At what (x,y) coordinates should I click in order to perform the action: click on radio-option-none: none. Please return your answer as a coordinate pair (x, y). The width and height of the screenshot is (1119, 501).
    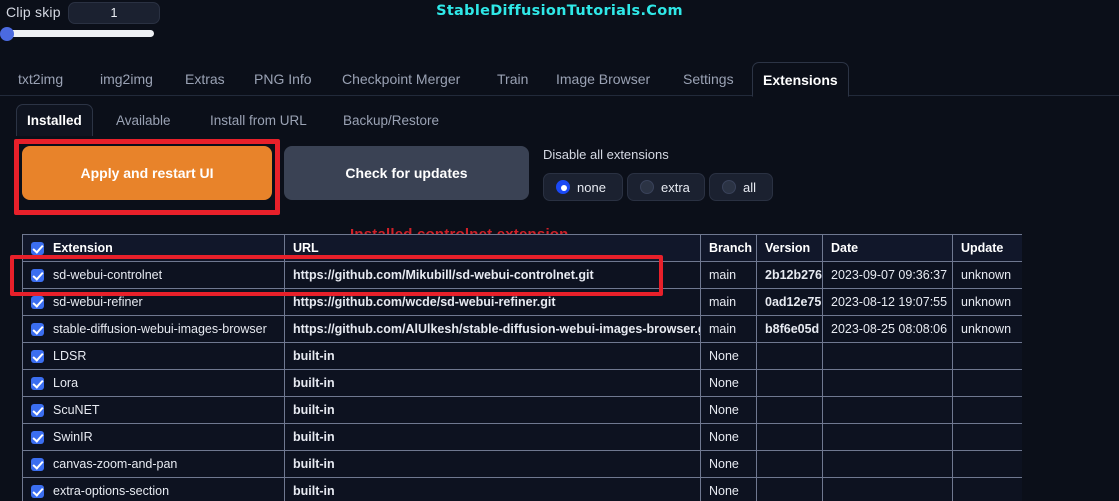
    Looking at the image, I should click on (583, 187).